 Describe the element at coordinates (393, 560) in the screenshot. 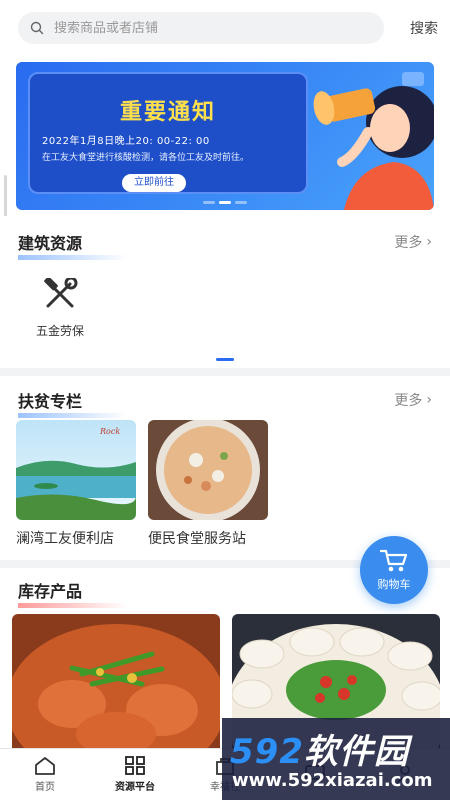

I see `cart-icon` at that location.